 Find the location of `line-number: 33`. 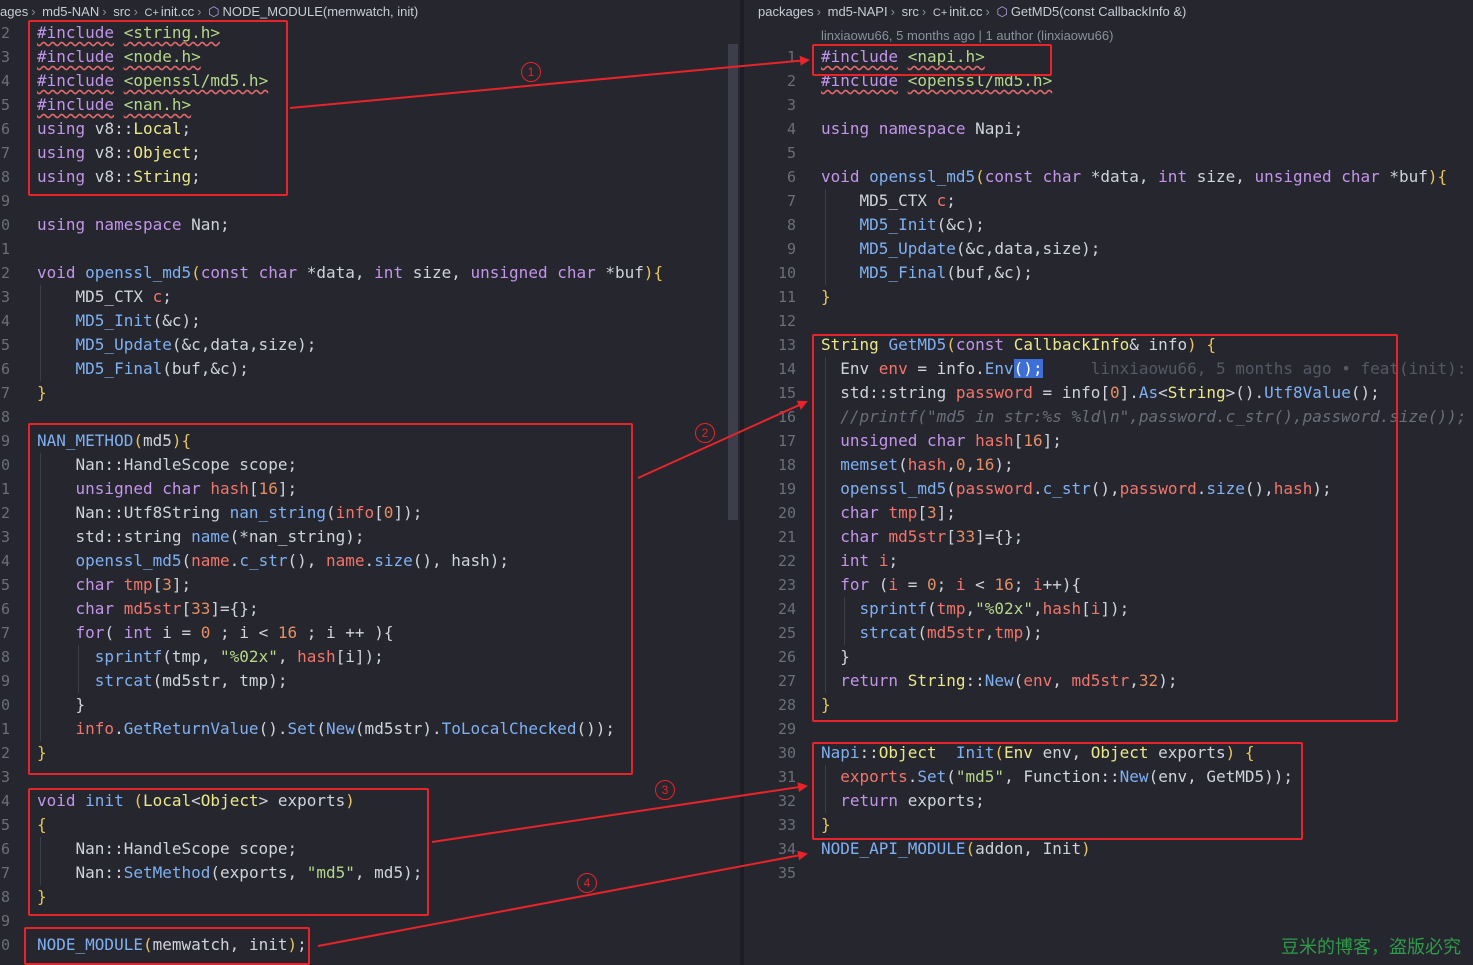

line-number: 33 is located at coordinates (784, 825).